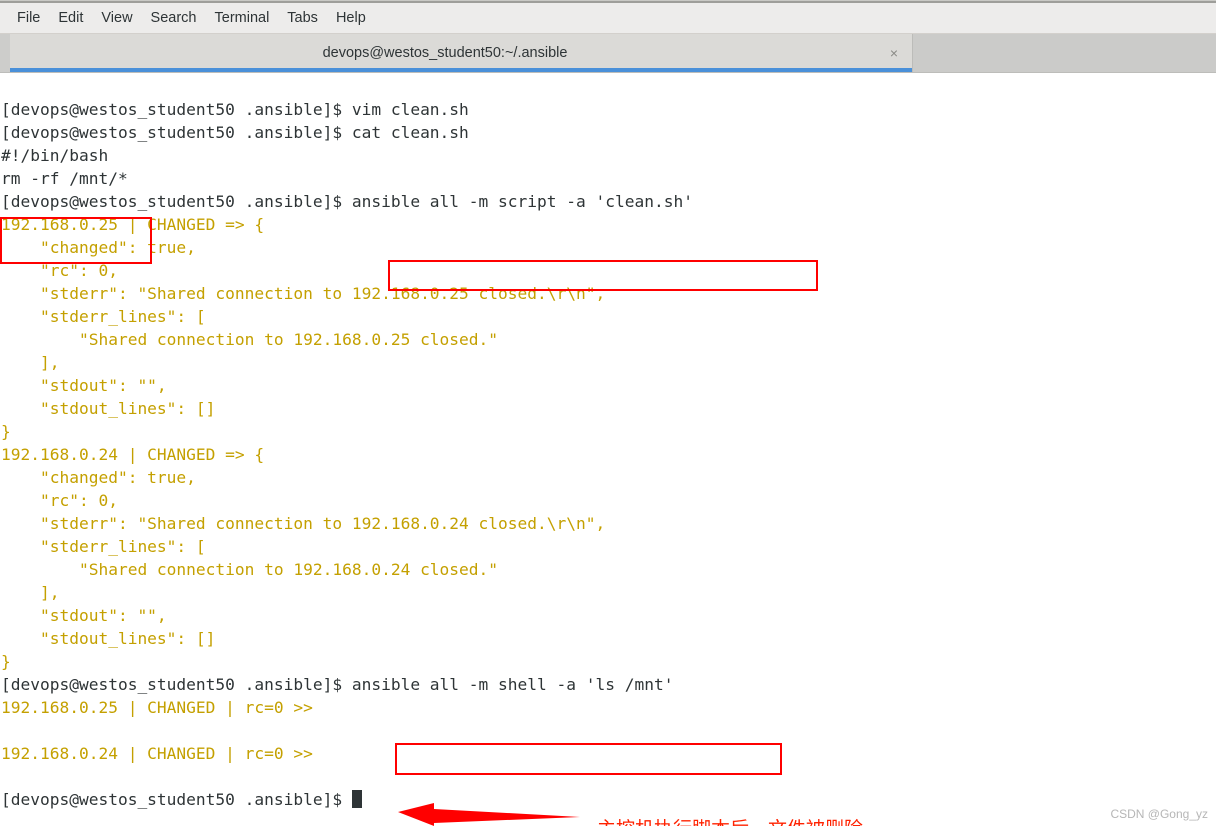  What do you see at coordinates (133, 454) in the screenshot?
I see `terminal-line: 192.168.0.24 | CHANGED => {` at bounding box center [133, 454].